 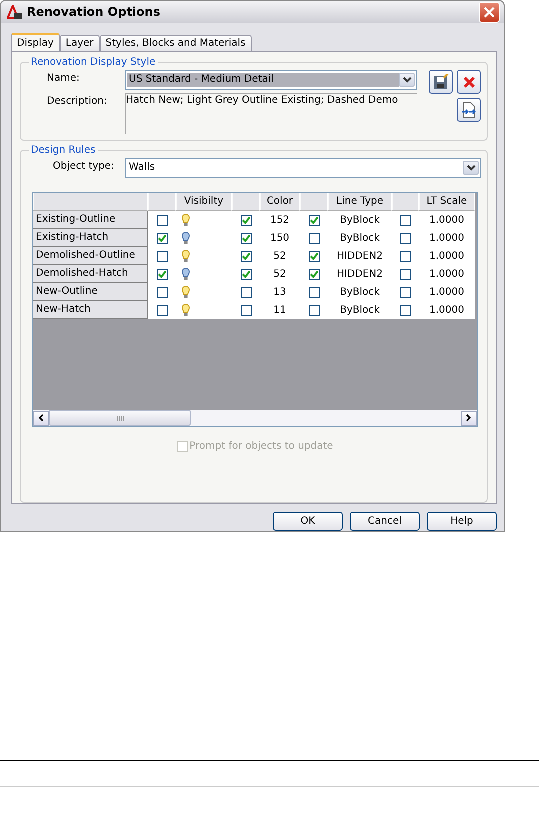 What do you see at coordinates (63, 79) in the screenshot?
I see `field-label: Name:` at bounding box center [63, 79].